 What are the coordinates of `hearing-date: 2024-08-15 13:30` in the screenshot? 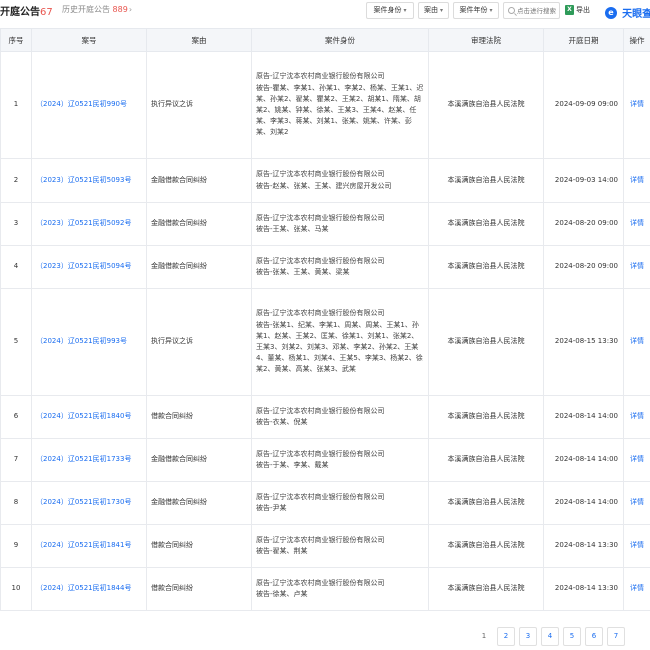 It's located at (583, 342).